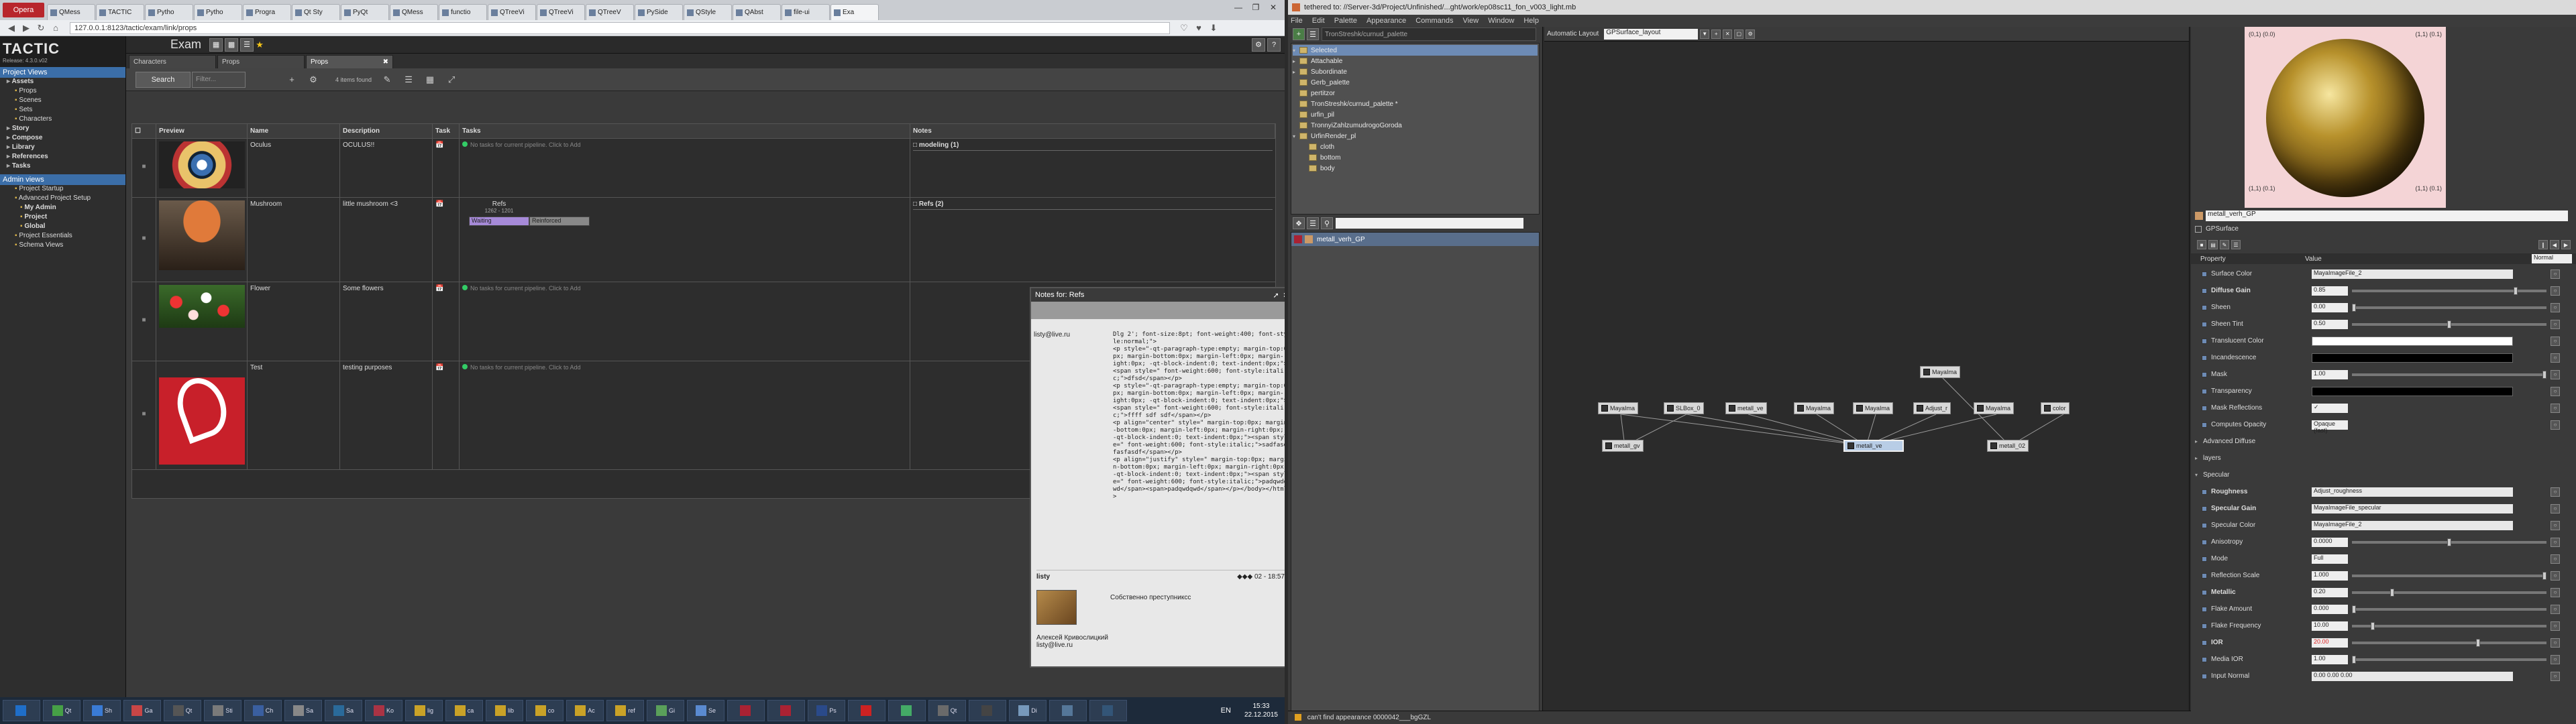 The height and width of the screenshot is (724, 2576). I want to click on taskbar-app: Ch, so click(263, 710).